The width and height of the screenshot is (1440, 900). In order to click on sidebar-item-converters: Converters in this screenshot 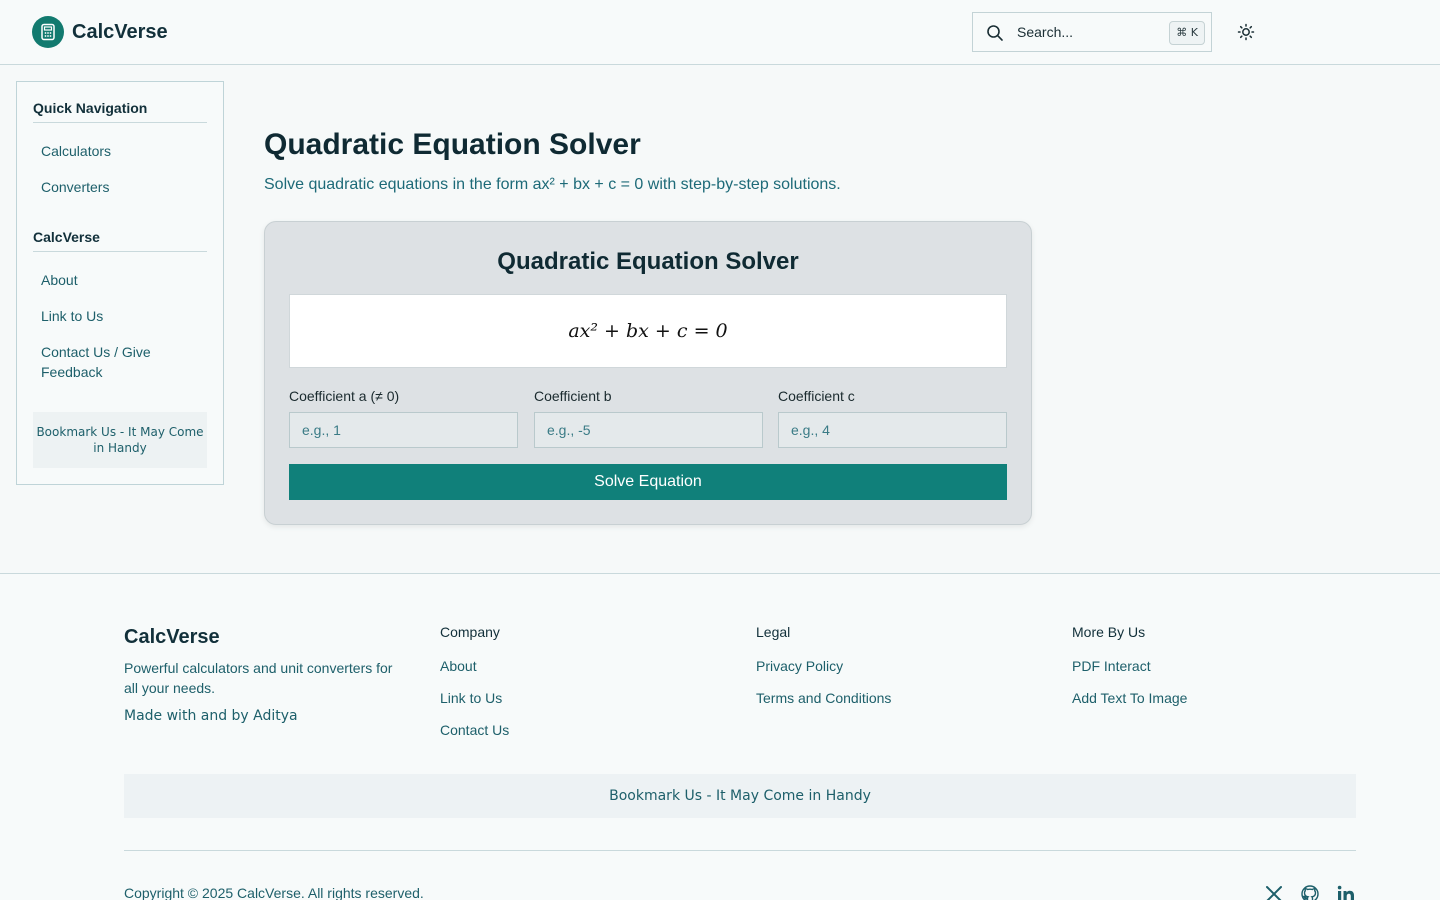, I will do `click(121, 187)`.